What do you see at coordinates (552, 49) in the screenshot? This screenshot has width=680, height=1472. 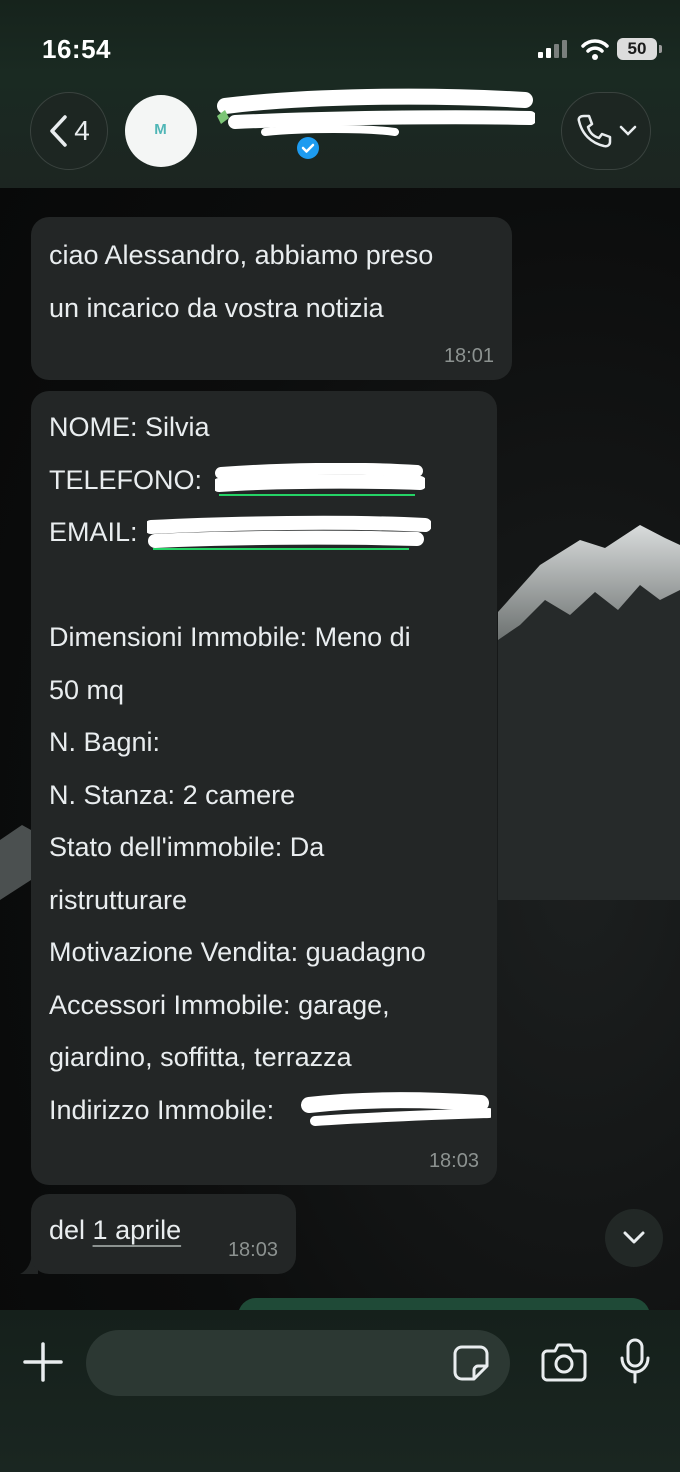 I see `signal-icon` at bounding box center [552, 49].